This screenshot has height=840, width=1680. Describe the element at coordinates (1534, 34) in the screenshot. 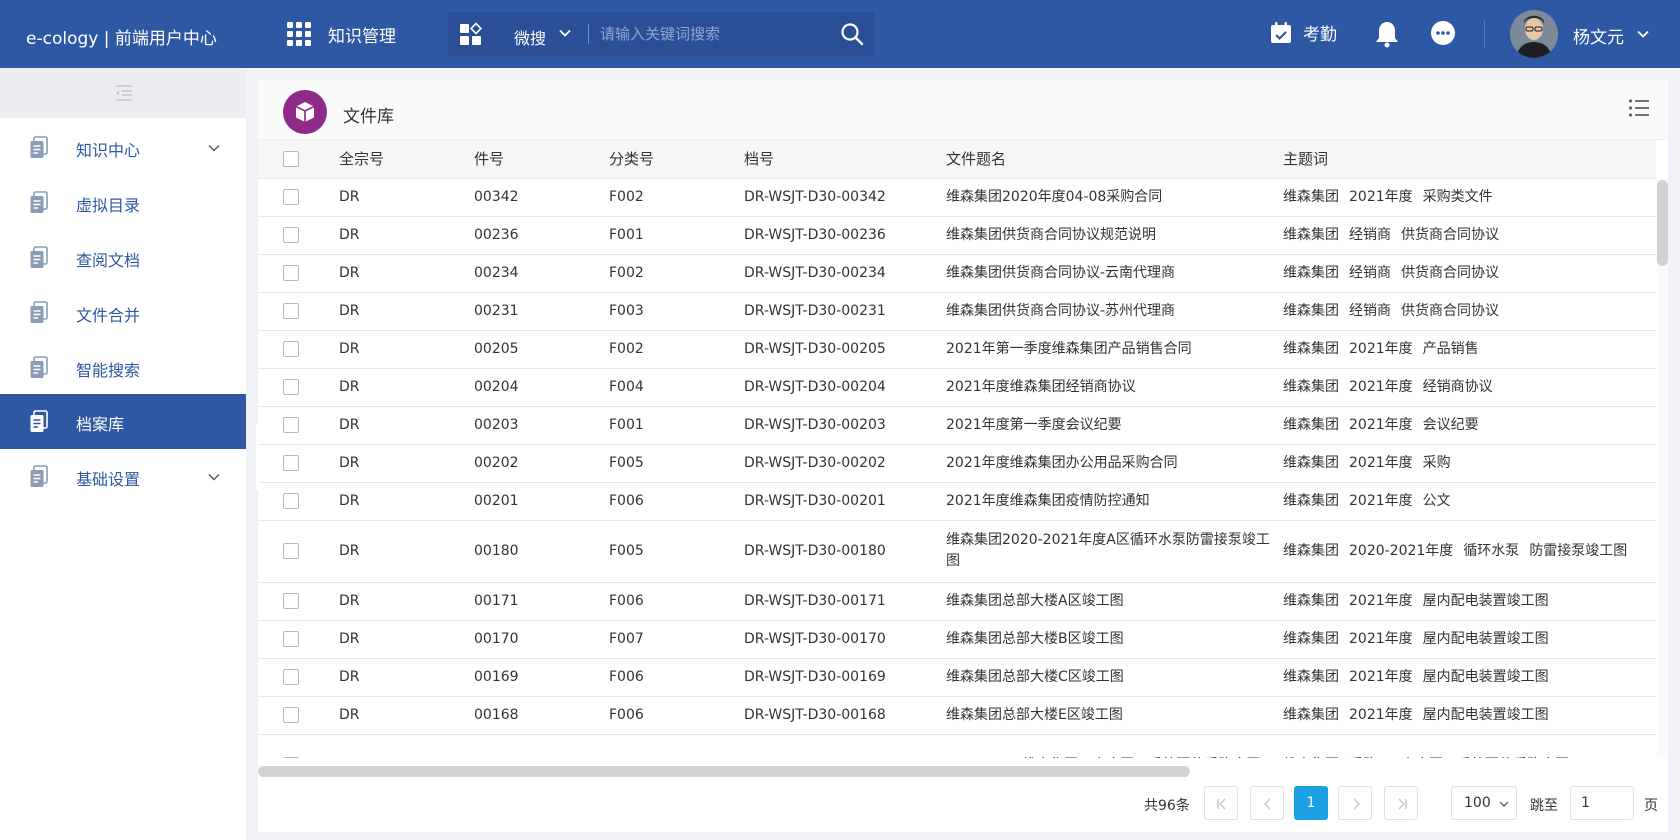

I see `avatar` at that location.